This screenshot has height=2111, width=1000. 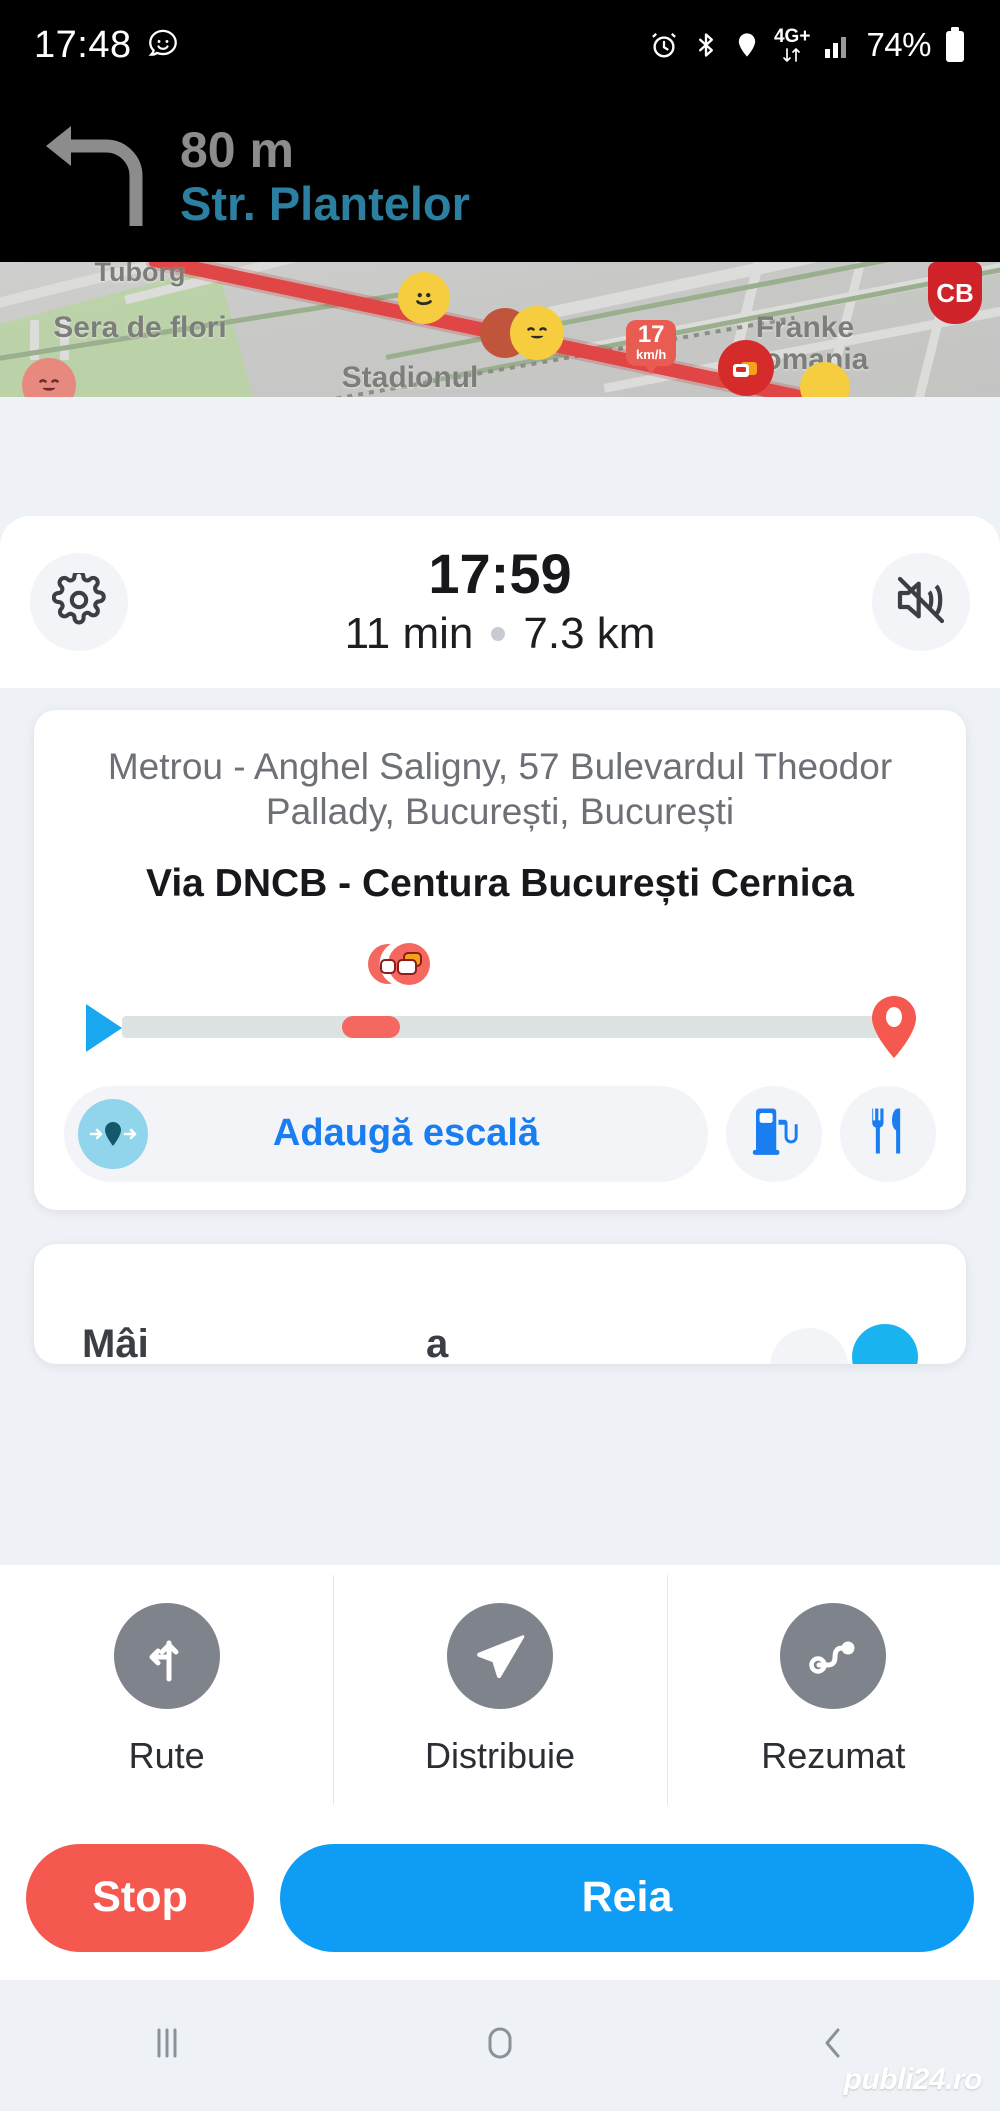 I want to click on share-action-label: Distribuie, so click(x=500, y=1755).